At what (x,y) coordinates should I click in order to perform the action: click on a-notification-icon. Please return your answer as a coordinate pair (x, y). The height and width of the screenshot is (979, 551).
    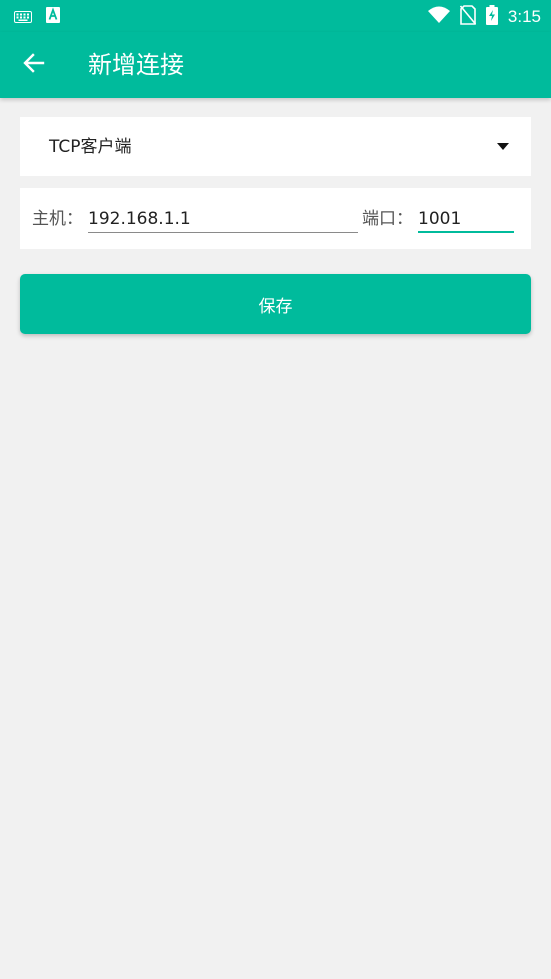
    Looking at the image, I should click on (53, 17).